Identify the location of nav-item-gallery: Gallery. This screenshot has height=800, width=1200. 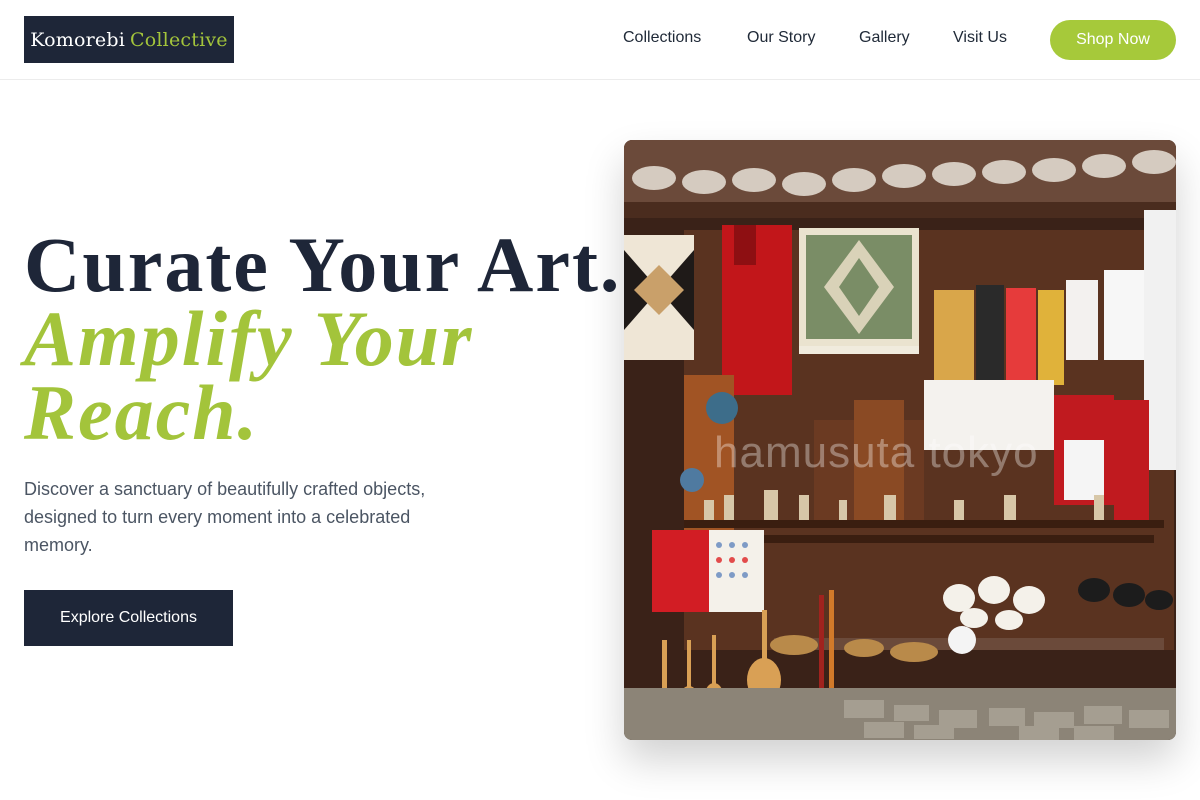
(884, 38).